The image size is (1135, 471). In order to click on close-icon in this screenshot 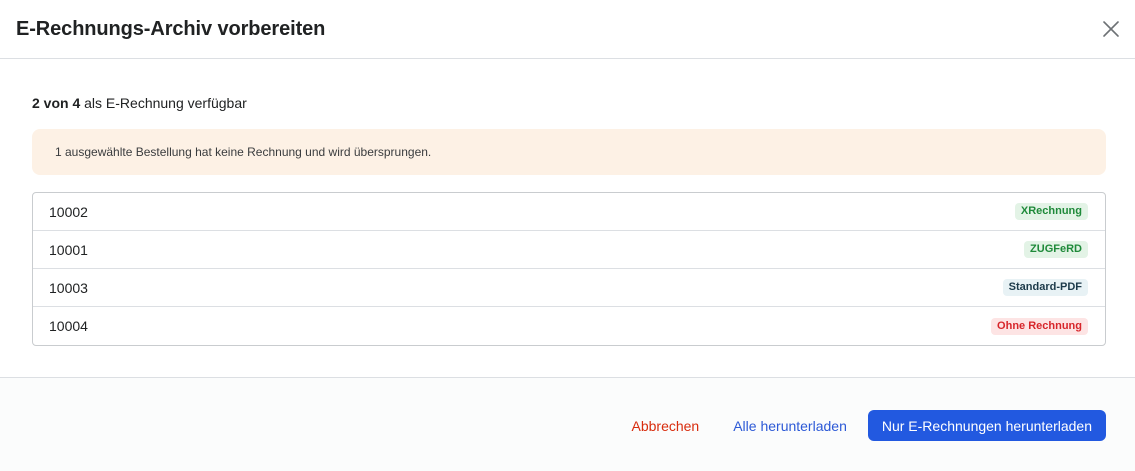, I will do `click(1111, 29)`.